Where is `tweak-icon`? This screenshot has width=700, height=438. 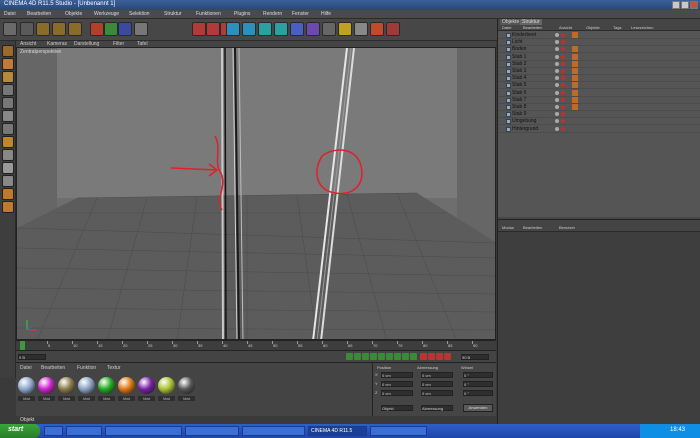 tweak-icon is located at coordinates (8, 142).